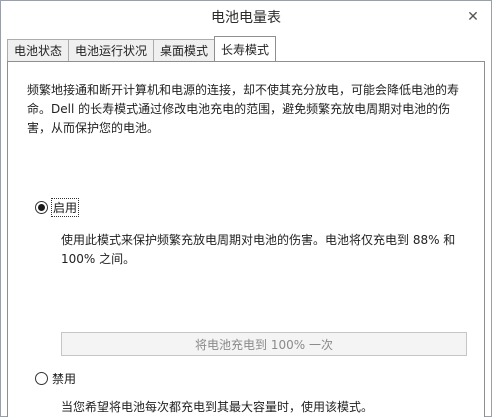 The width and height of the screenshot is (492, 417). What do you see at coordinates (41, 378) in the screenshot?
I see `disable-radio-button` at bounding box center [41, 378].